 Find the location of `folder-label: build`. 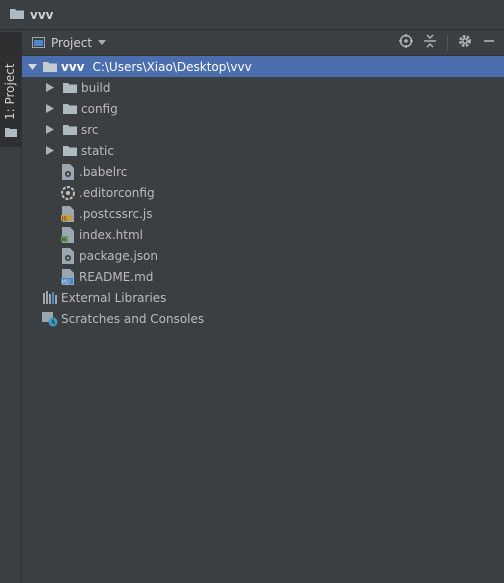

folder-label: build is located at coordinates (96, 87).